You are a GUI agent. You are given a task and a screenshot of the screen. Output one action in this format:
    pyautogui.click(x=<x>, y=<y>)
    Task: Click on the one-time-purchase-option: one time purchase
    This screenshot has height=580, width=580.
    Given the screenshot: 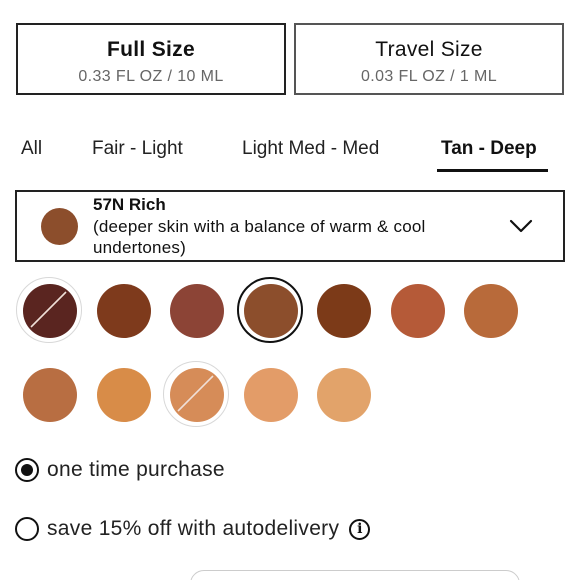 What is the action you would take?
    pyautogui.click(x=120, y=470)
    